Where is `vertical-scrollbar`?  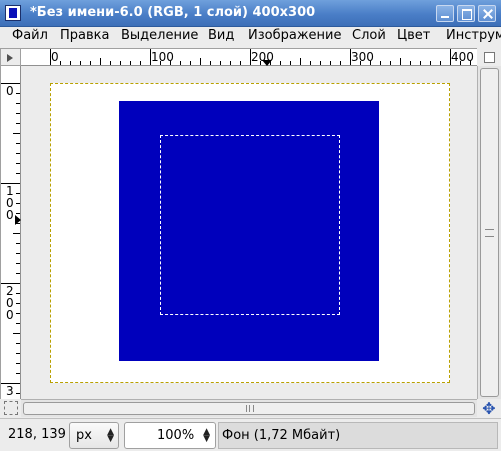 vertical-scrollbar is located at coordinates (489, 232).